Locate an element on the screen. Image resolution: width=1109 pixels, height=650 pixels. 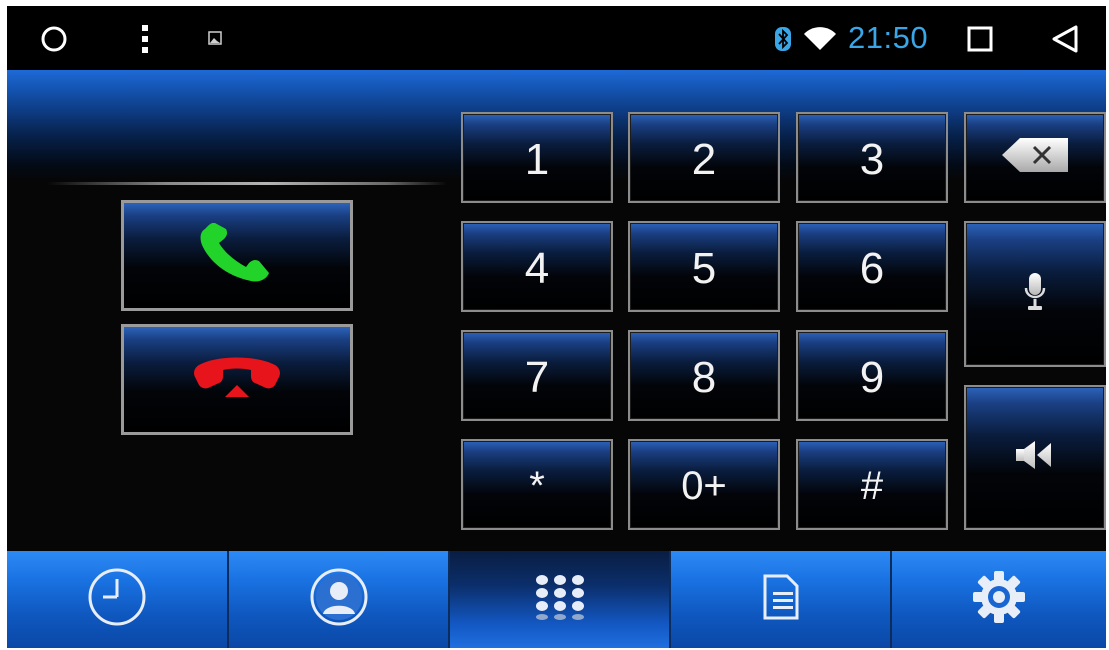
key-4-label: 4 is located at coordinates (537, 268).